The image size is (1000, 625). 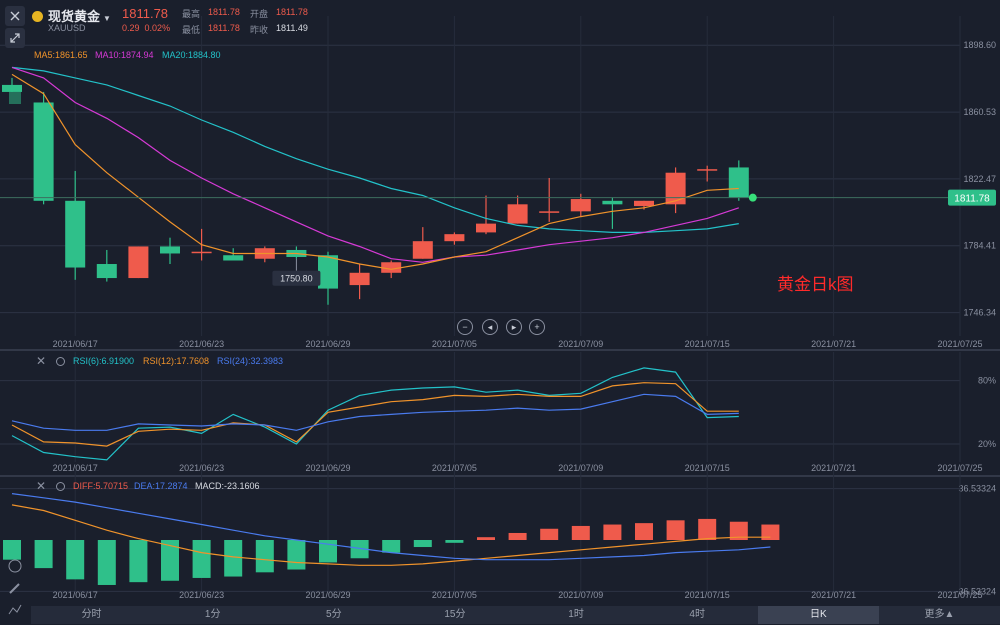 I want to click on zoom-out-icon: −, so click(x=465, y=327).